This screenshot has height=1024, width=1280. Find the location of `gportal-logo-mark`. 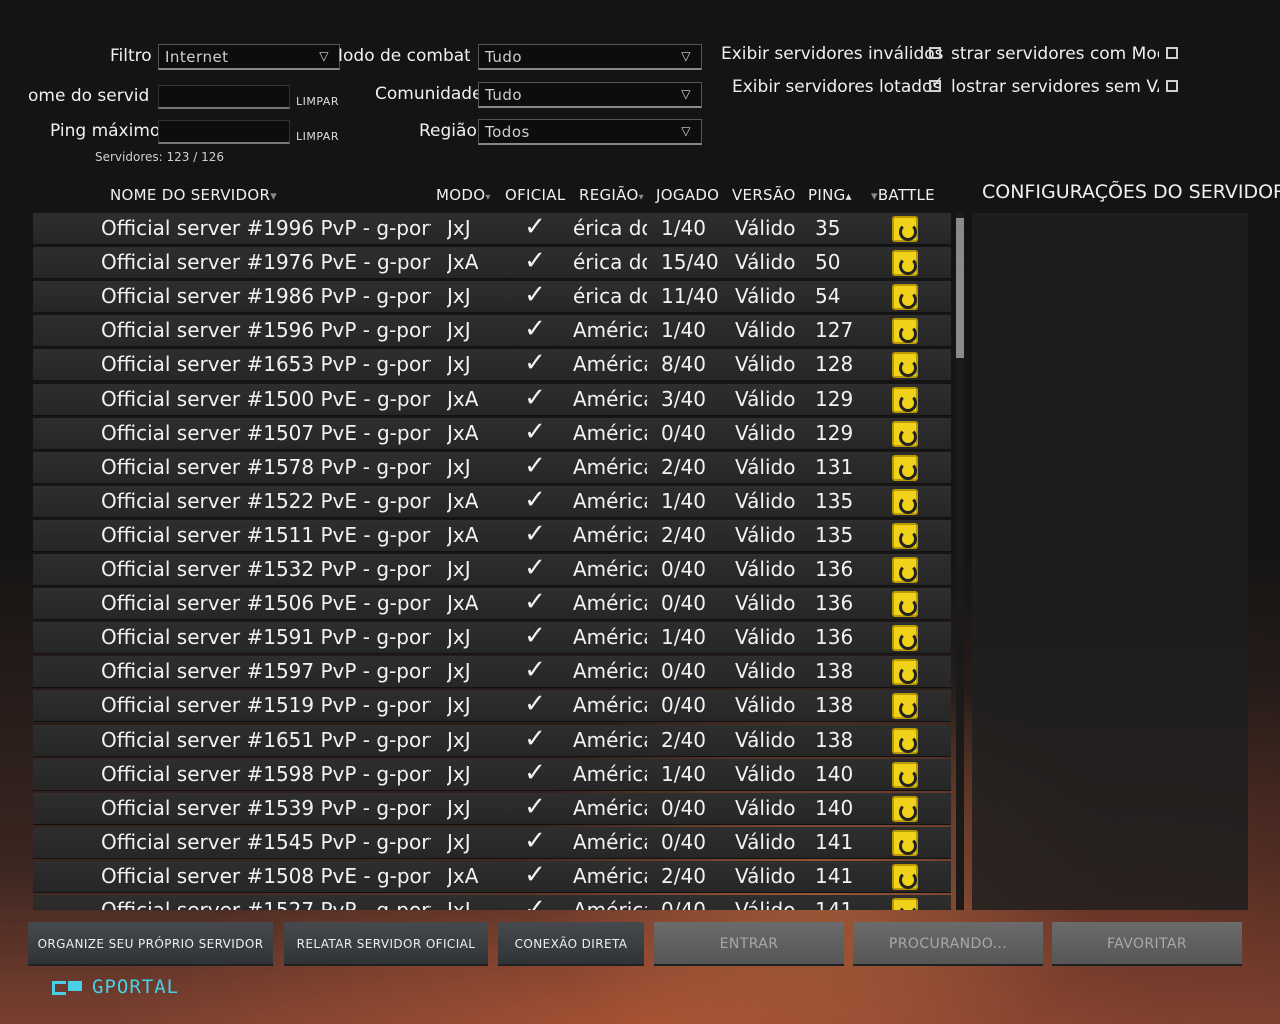

gportal-logo-mark is located at coordinates (75, 986).